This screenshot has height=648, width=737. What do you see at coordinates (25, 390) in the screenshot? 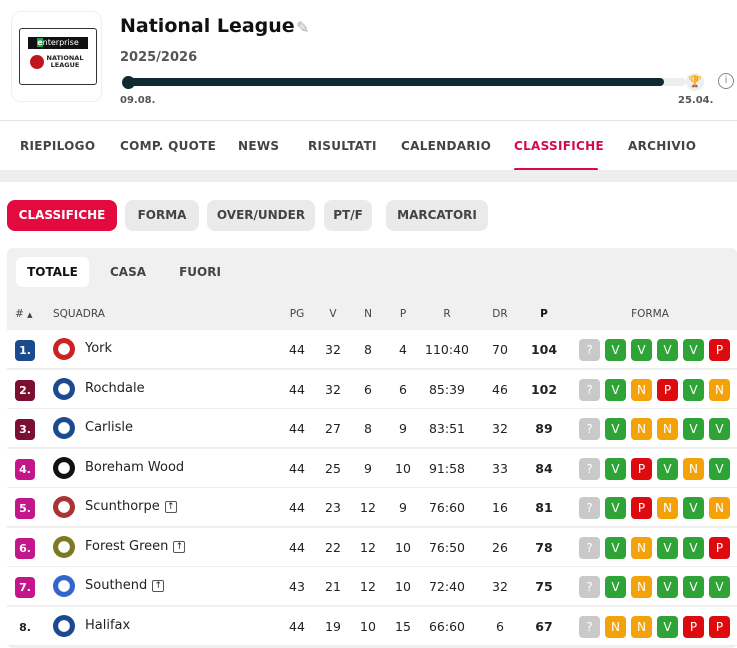
I see `rank-badge: 2.` at bounding box center [25, 390].